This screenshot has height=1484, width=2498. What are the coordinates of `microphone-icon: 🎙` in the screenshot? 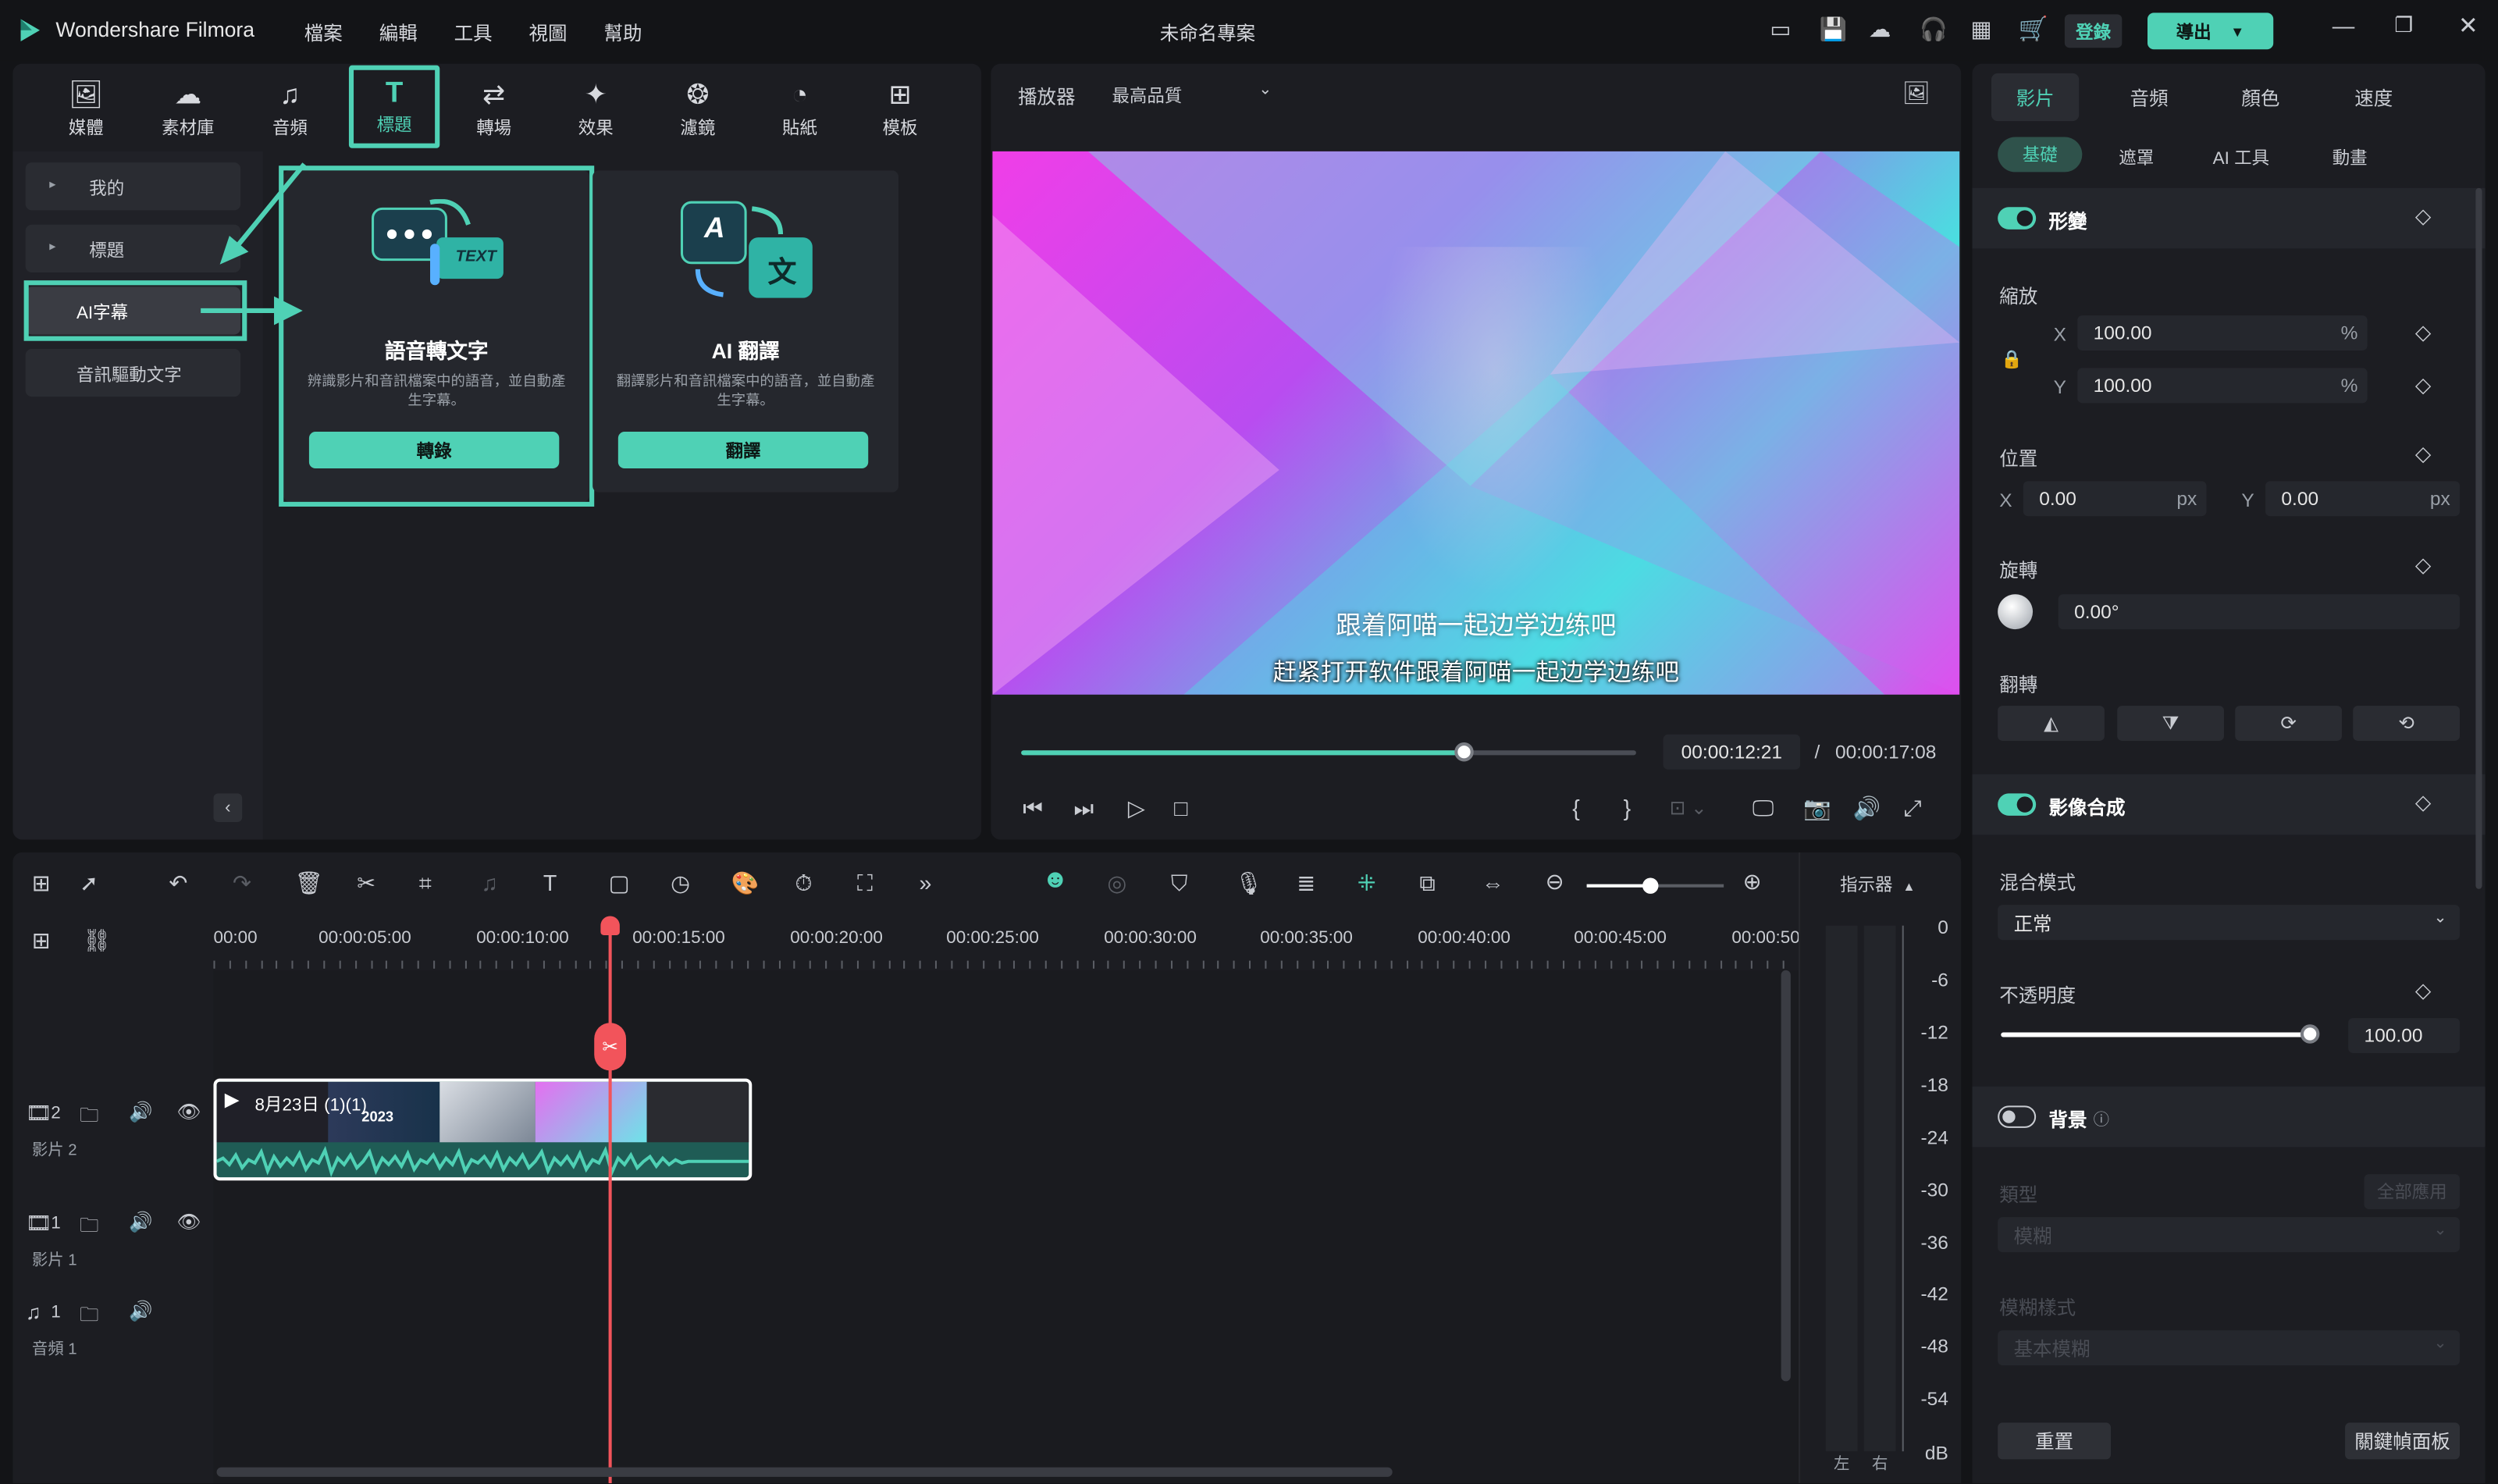 It's located at (1249, 883).